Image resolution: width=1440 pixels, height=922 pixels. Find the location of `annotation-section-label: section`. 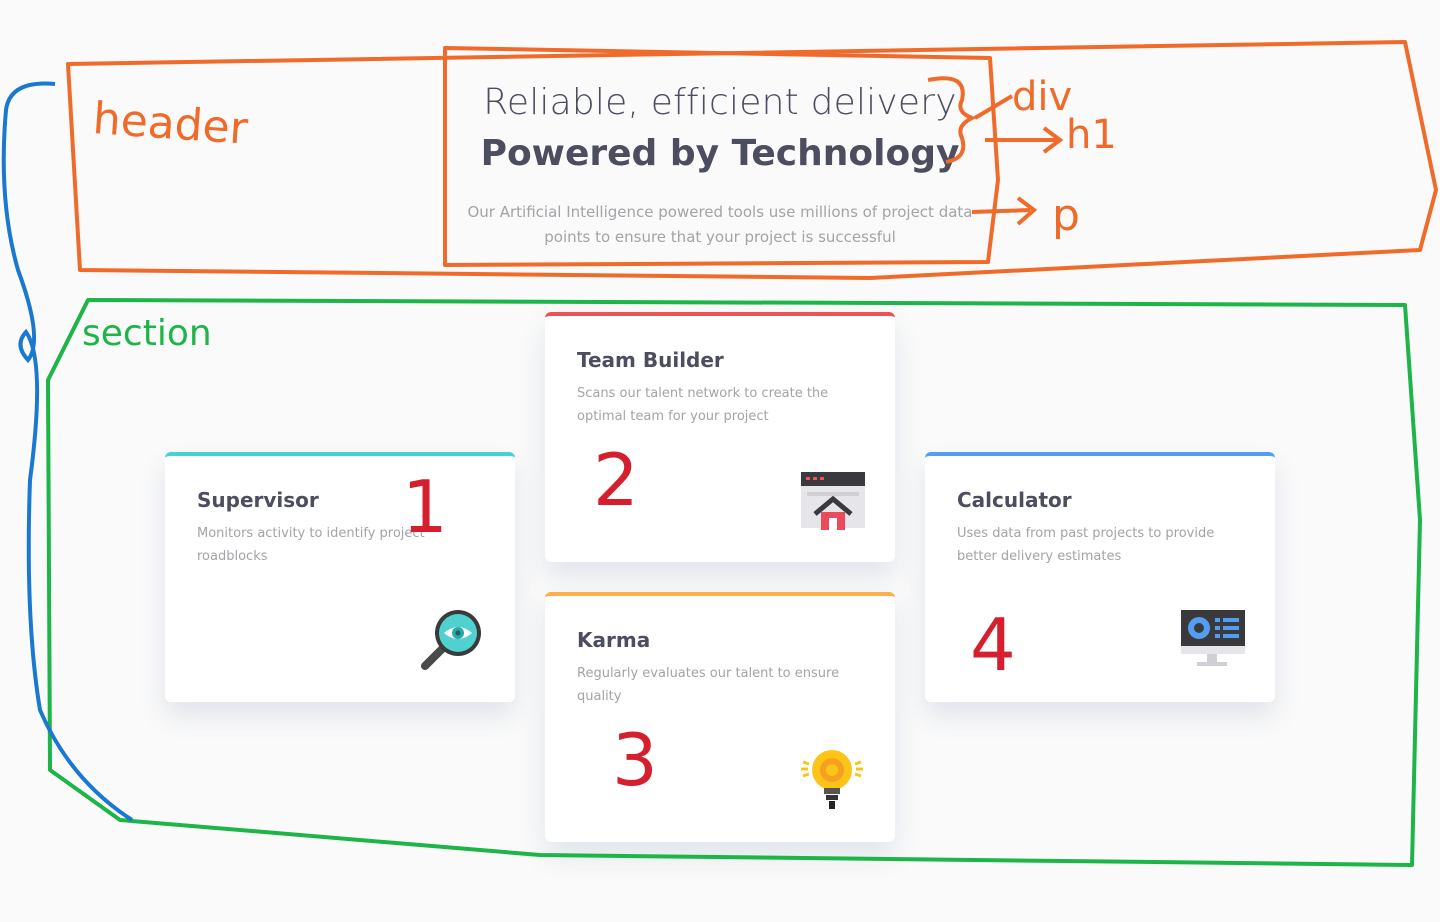

annotation-section-label: section is located at coordinates (147, 333).